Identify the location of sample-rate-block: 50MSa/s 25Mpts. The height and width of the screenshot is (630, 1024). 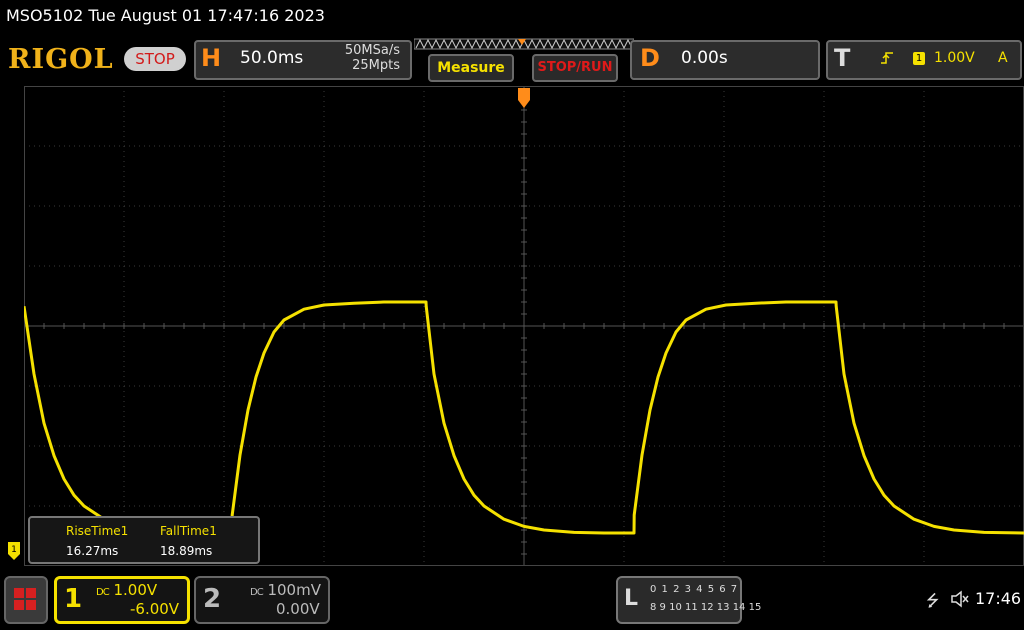
(365, 58).